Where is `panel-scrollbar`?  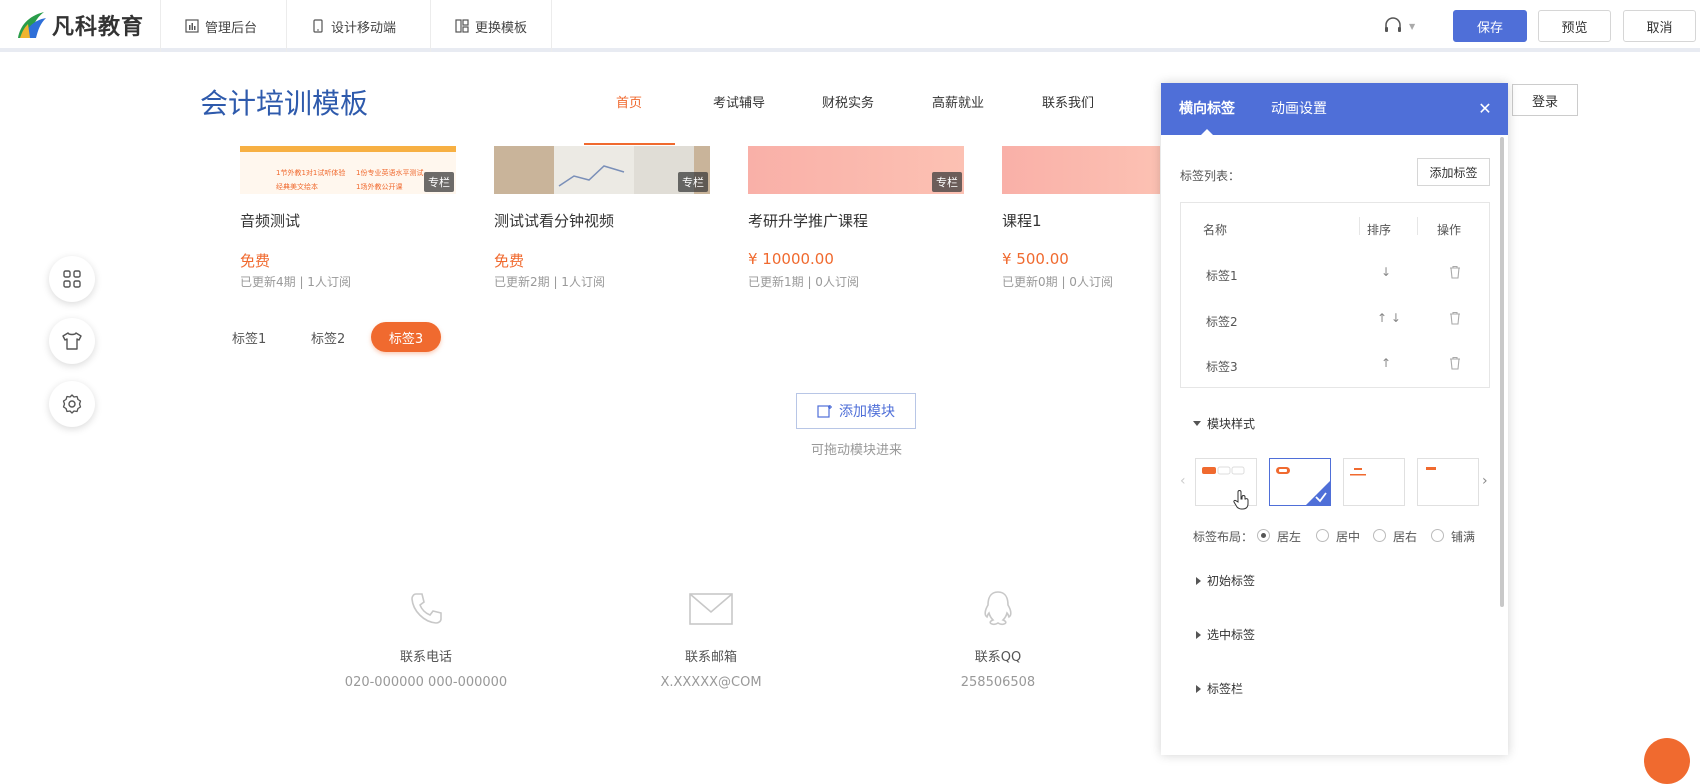 panel-scrollbar is located at coordinates (1502, 372).